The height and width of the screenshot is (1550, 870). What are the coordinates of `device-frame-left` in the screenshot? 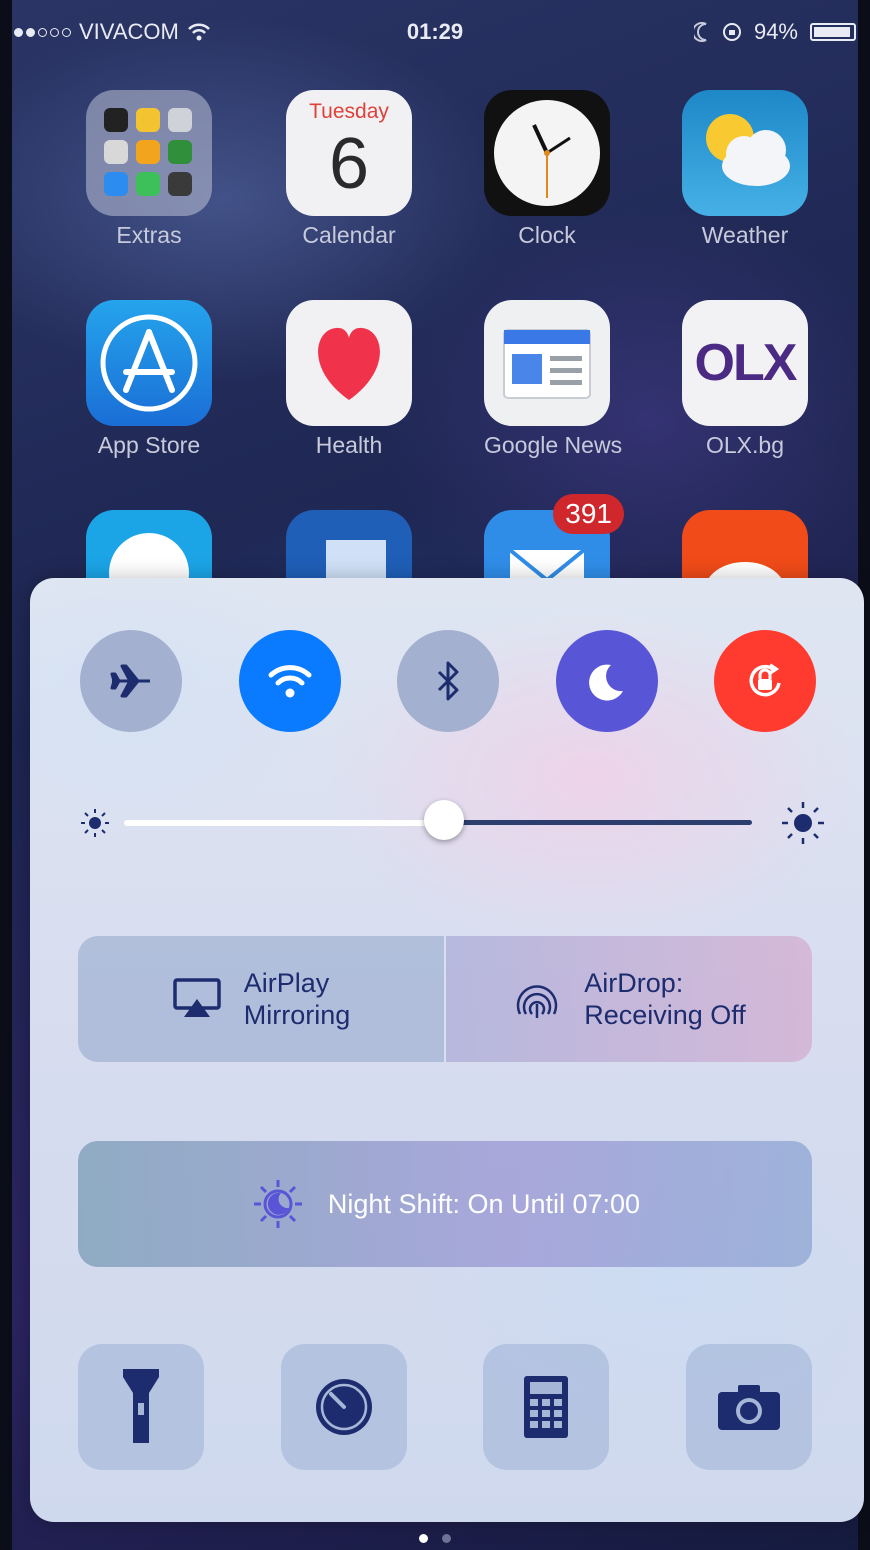 It's located at (6, 775).